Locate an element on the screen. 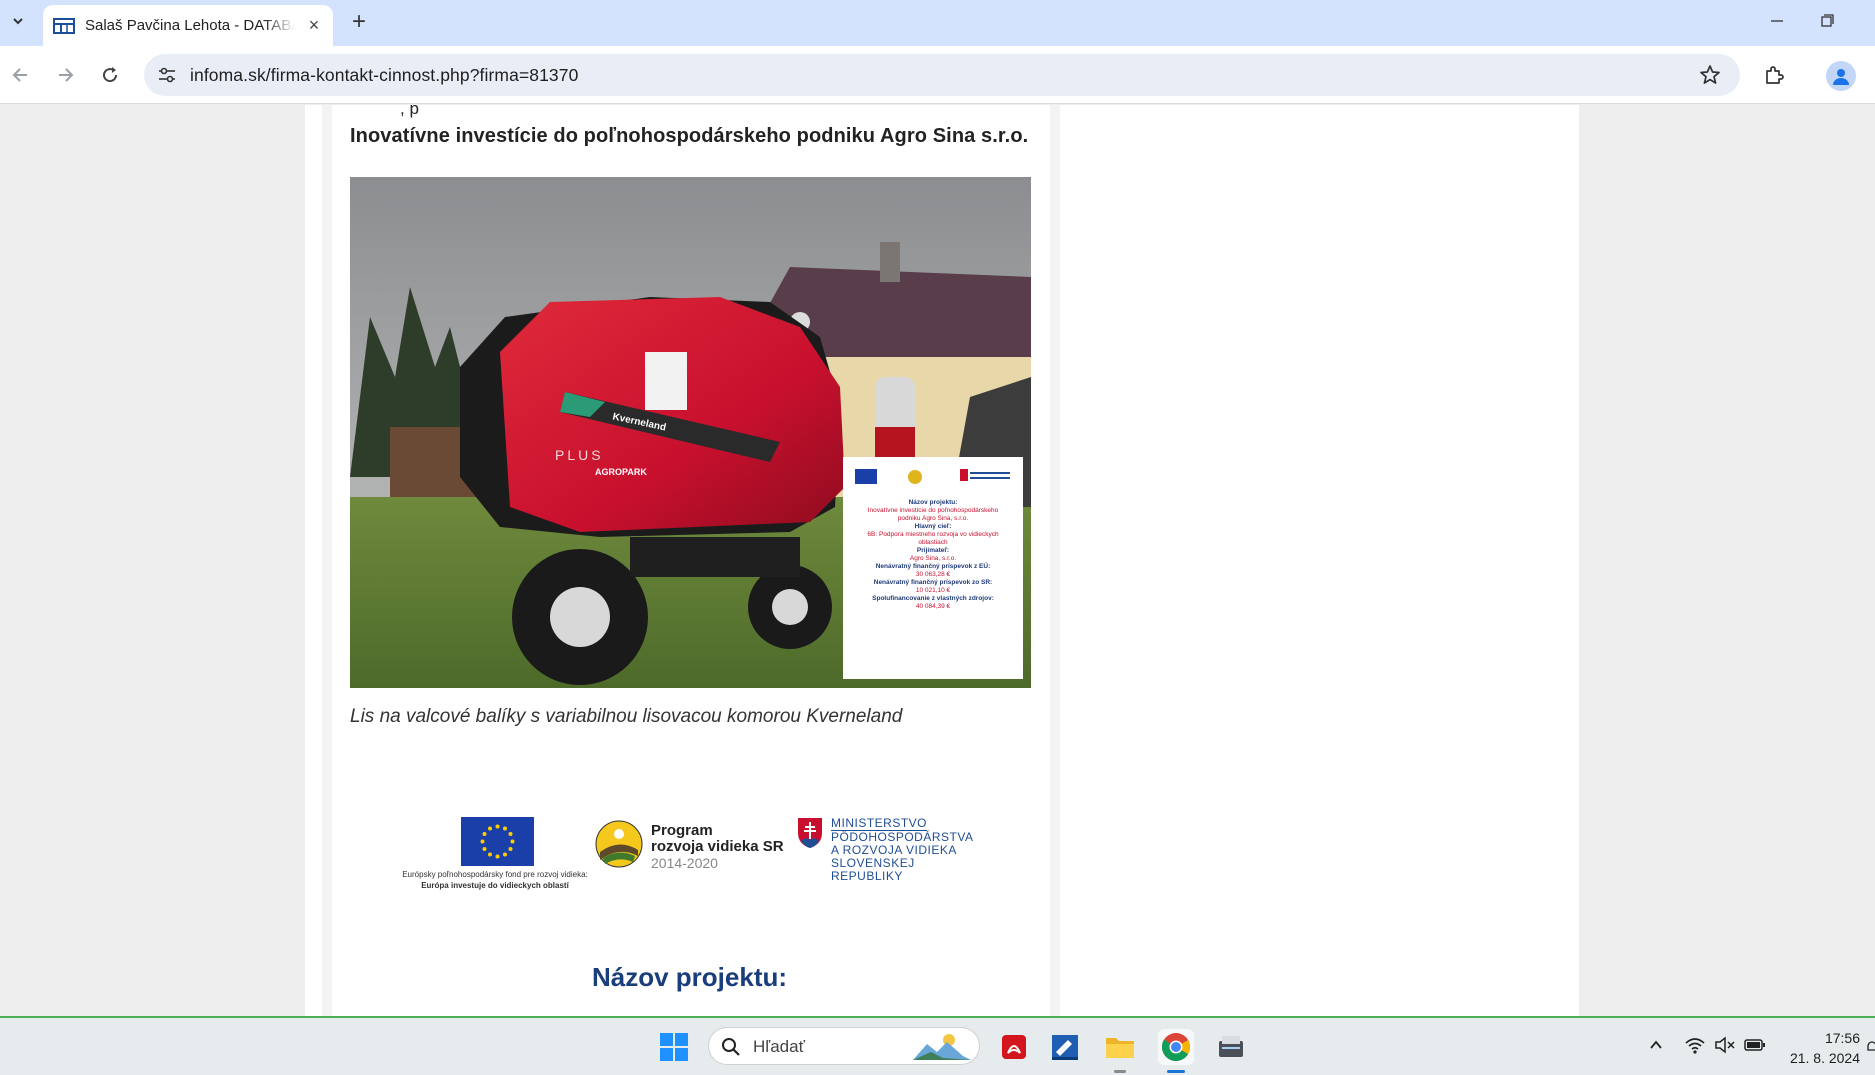  windows-start-icon is located at coordinates (674, 1047).